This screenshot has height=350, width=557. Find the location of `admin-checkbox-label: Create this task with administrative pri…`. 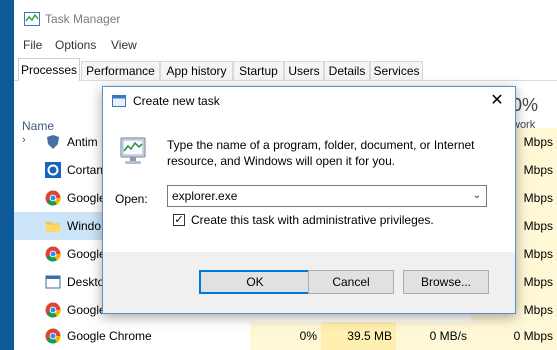

admin-checkbox-label: Create this task with administrative pri… is located at coordinates (312, 220).